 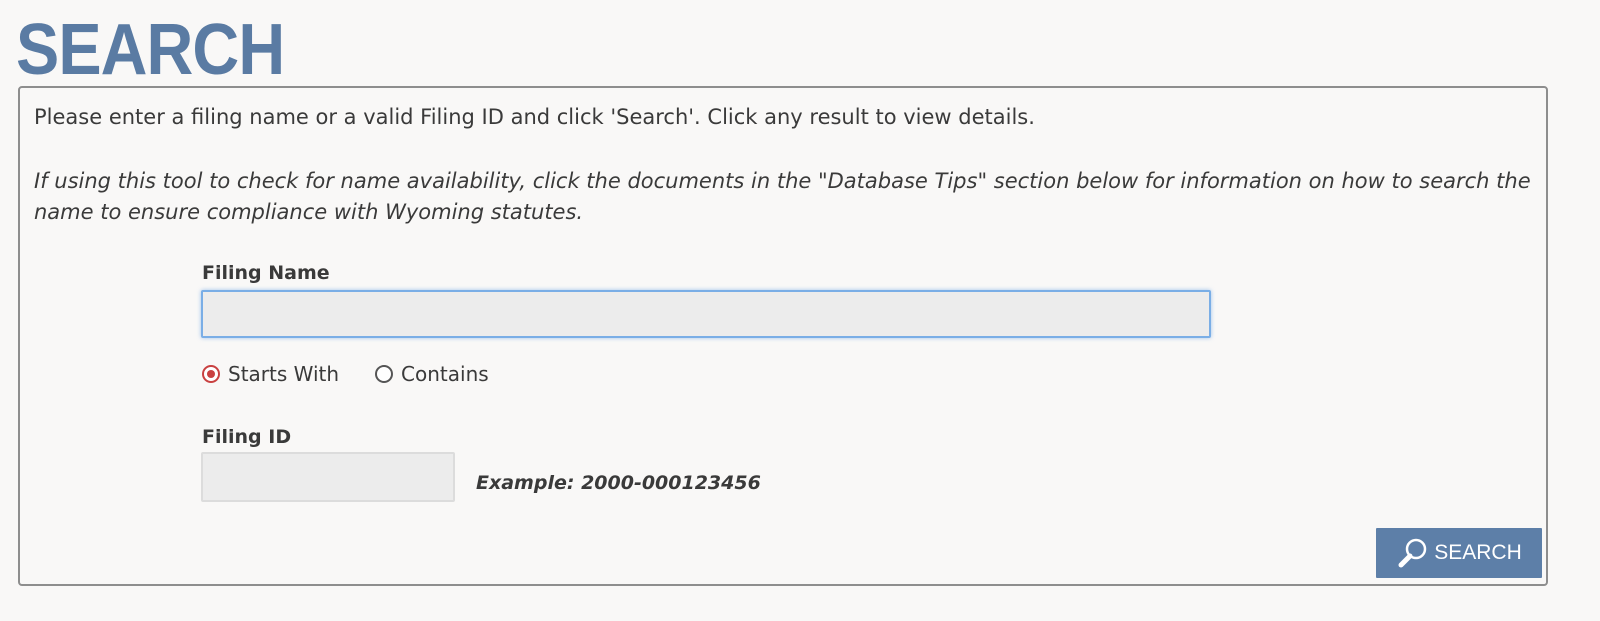 What do you see at coordinates (445, 374) in the screenshot?
I see `radio-contains-label: Contains` at bounding box center [445, 374].